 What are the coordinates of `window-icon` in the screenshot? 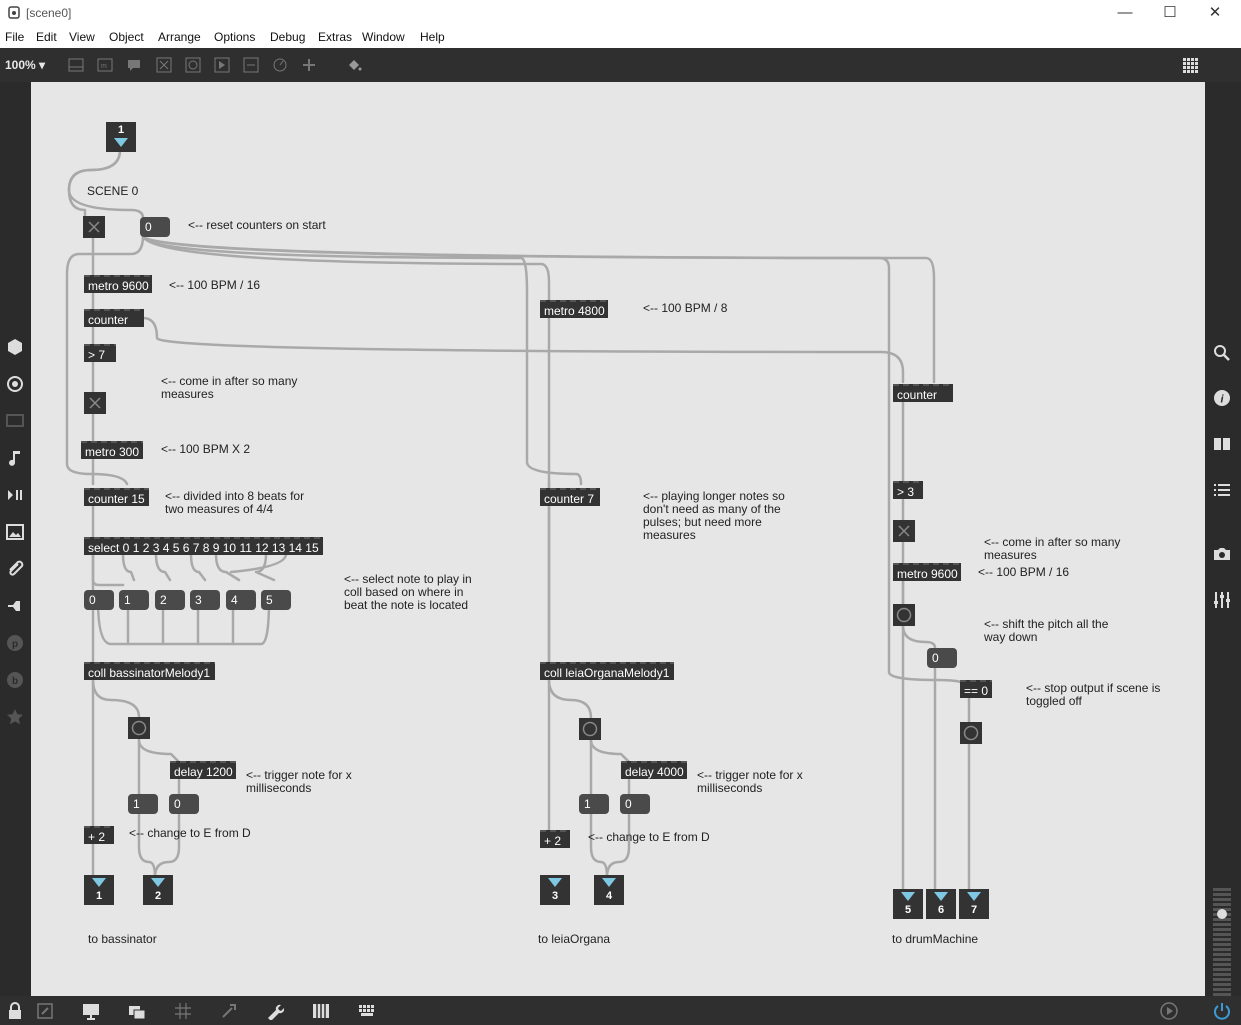 It's located at (137, 1011).